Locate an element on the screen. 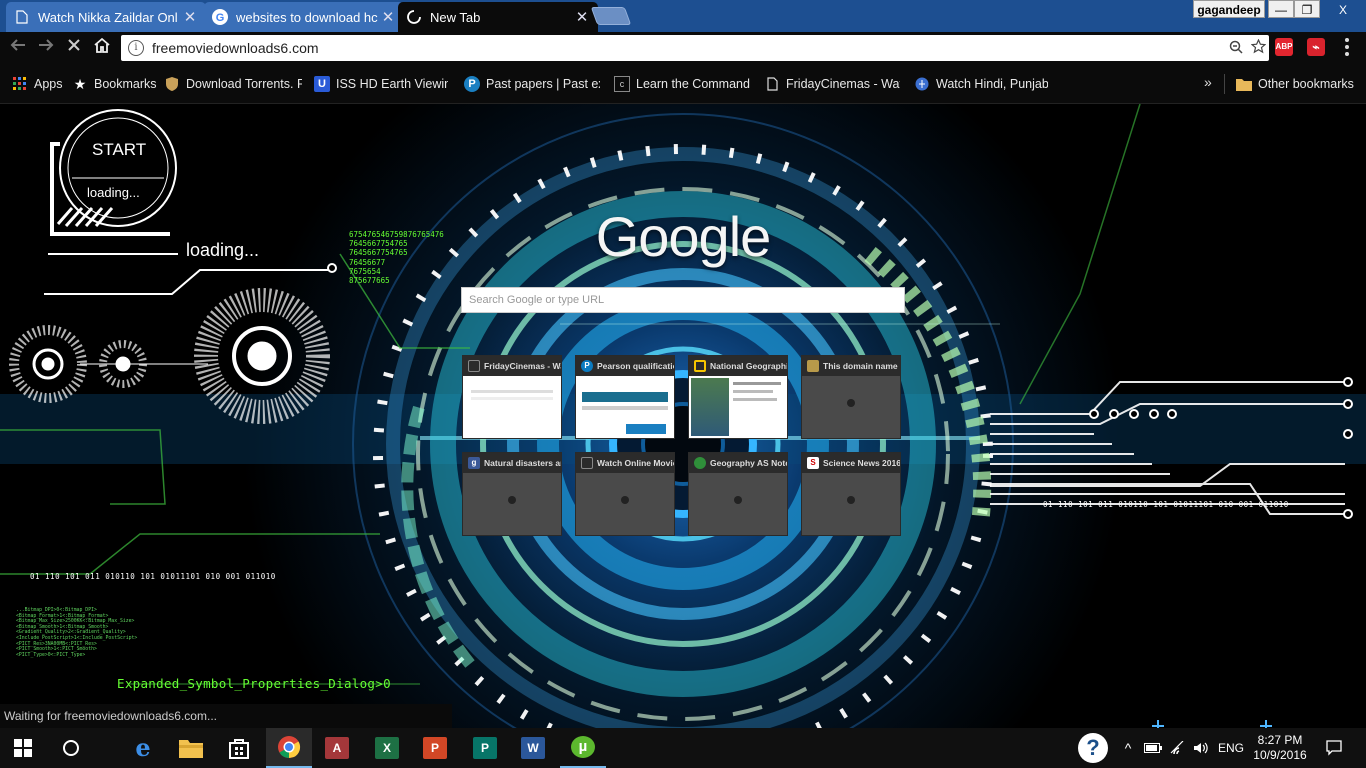 The image size is (1366, 768). geography-icon is located at coordinates (700, 463).